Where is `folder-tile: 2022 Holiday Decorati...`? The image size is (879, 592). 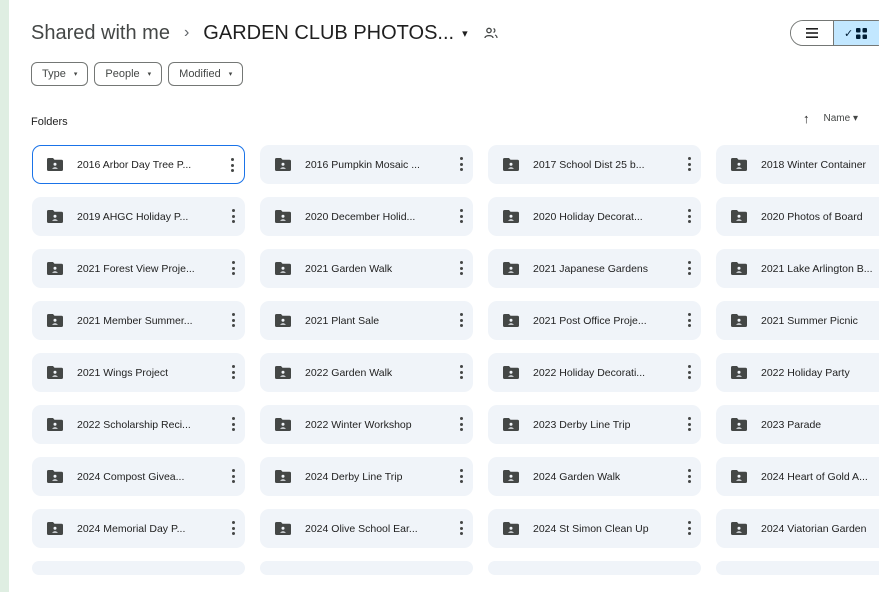 folder-tile: 2022 Holiday Decorati... is located at coordinates (594, 372).